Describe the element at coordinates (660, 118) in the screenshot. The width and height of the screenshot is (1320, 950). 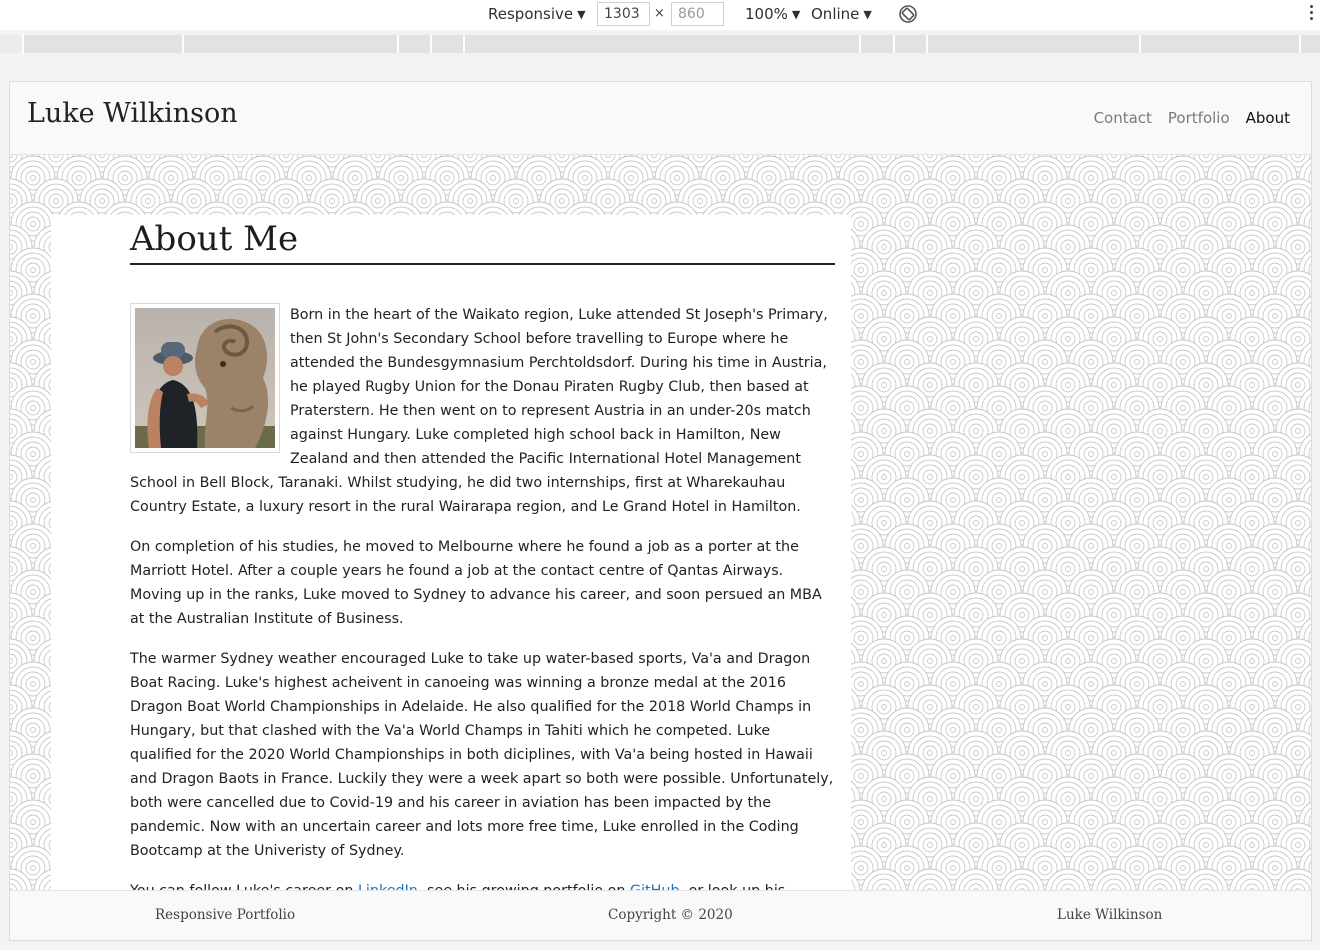
I see `navbar: Luke Wilkinson Contact Portfolio About` at that location.